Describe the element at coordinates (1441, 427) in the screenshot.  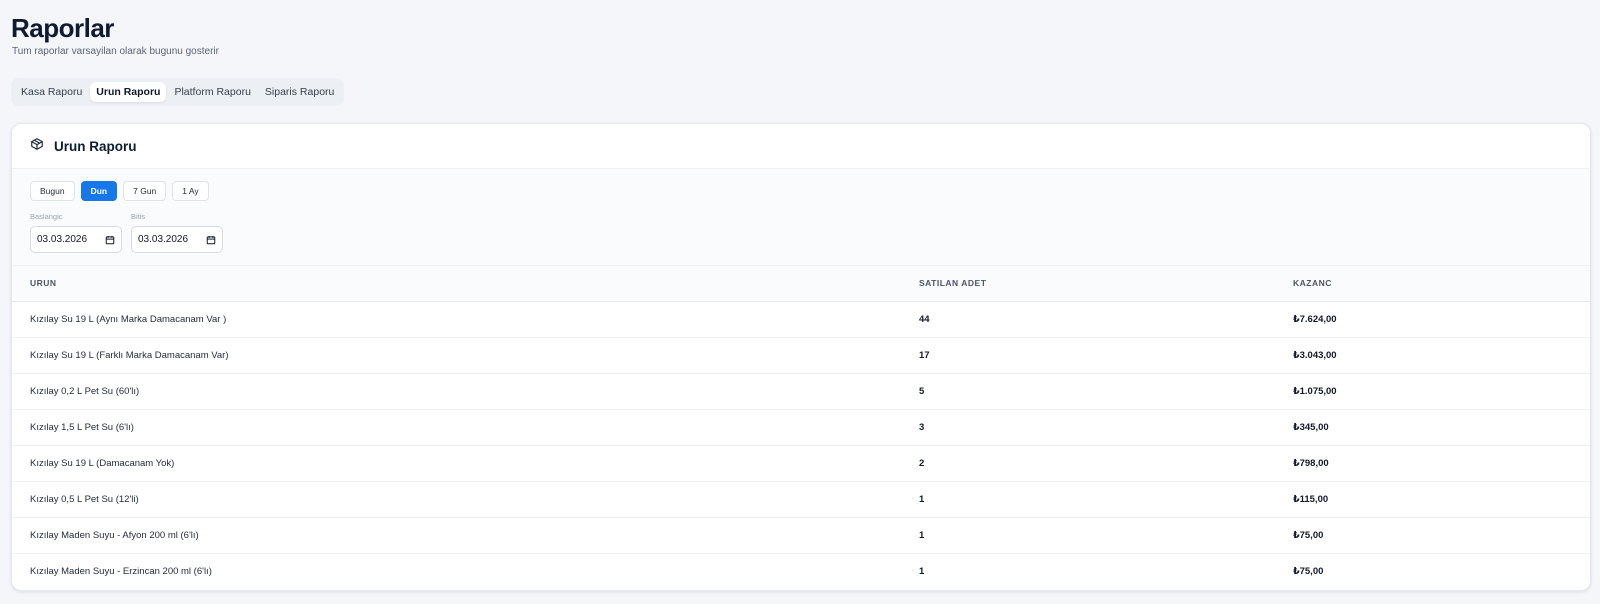
I see `revenue-cell: ₺345,00` at that location.